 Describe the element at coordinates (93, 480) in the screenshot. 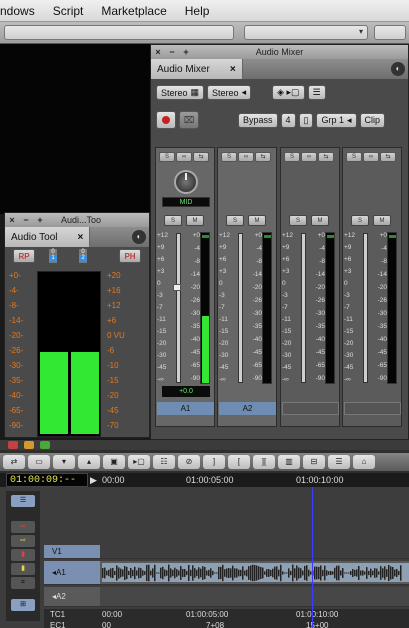

I see `play-arrow-icon: ▶` at that location.